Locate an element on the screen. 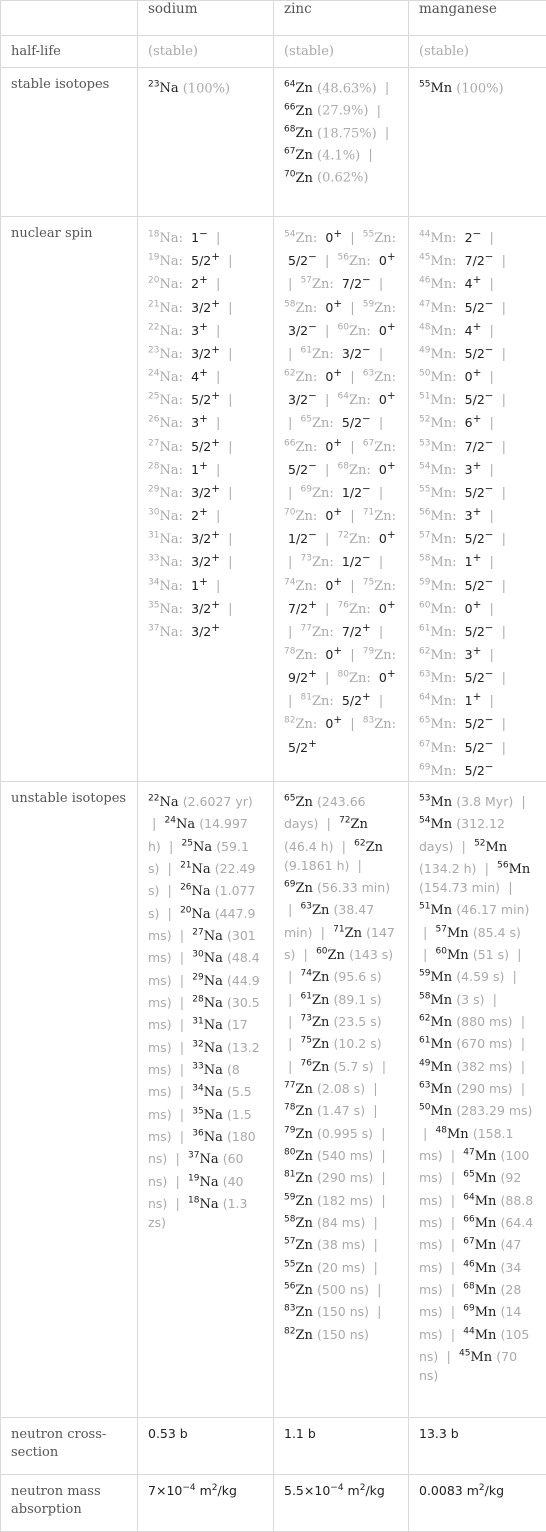 The height and width of the screenshot is (1532, 546). spin-entry: 59Mn: 5/2− is located at coordinates (456, 586).